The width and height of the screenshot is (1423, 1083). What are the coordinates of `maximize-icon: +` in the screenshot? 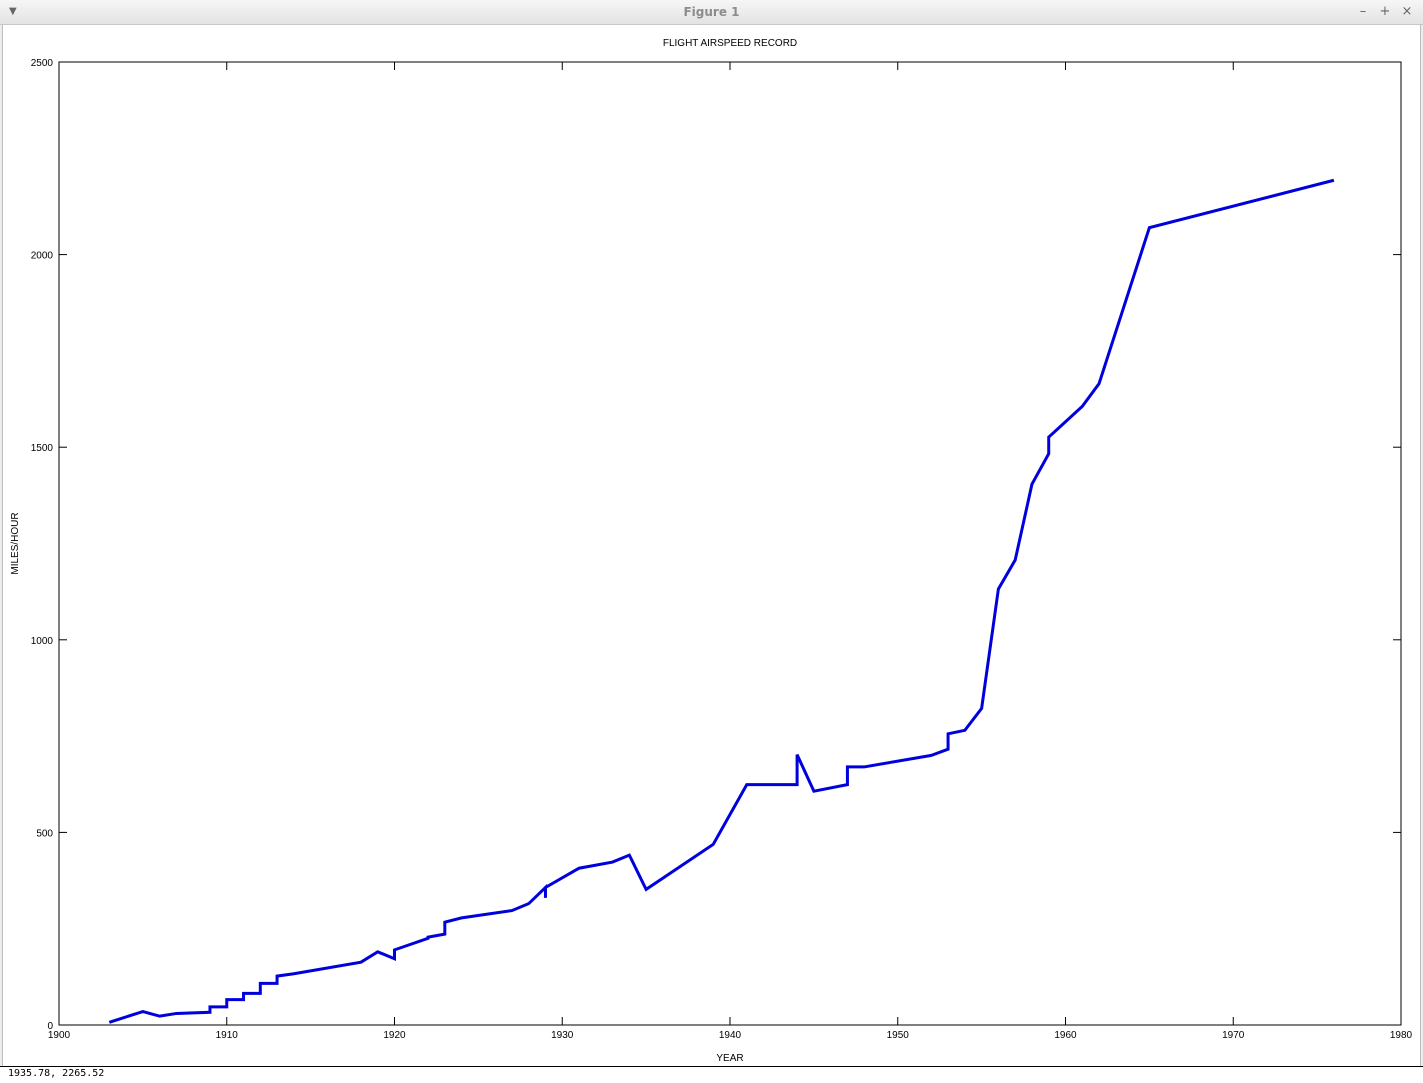 It's located at (1385, 12).